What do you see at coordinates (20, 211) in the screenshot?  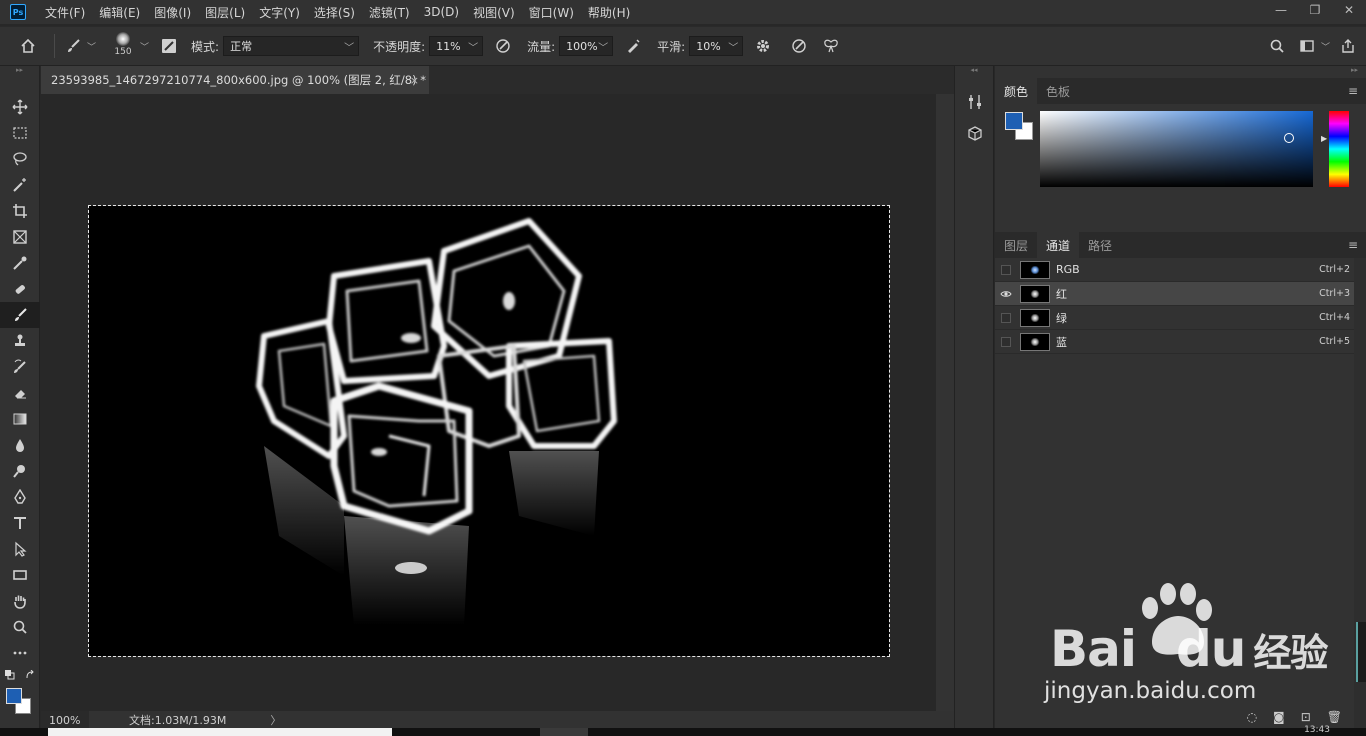 I see `crop-tool-icon` at bounding box center [20, 211].